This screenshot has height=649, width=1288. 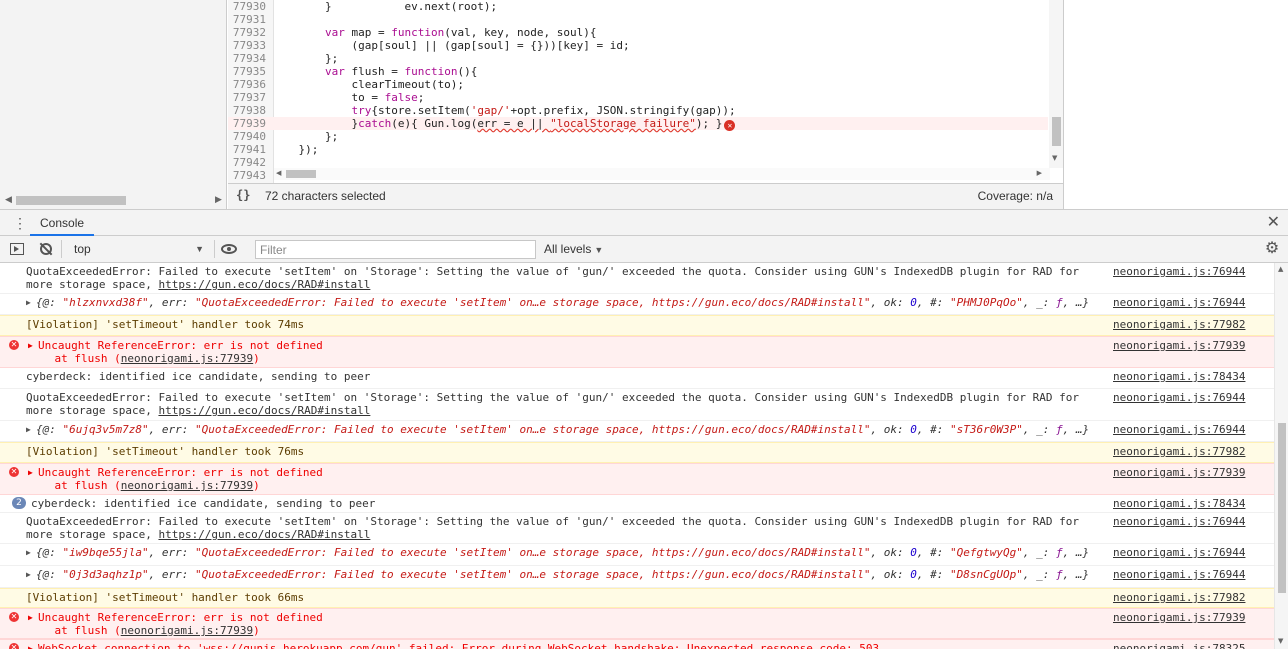 What do you see at coordinates (1056, 84) in the screenshot?
I see `editor-vertical-scrollbar: ▼` at bounding box center [1056, 84].